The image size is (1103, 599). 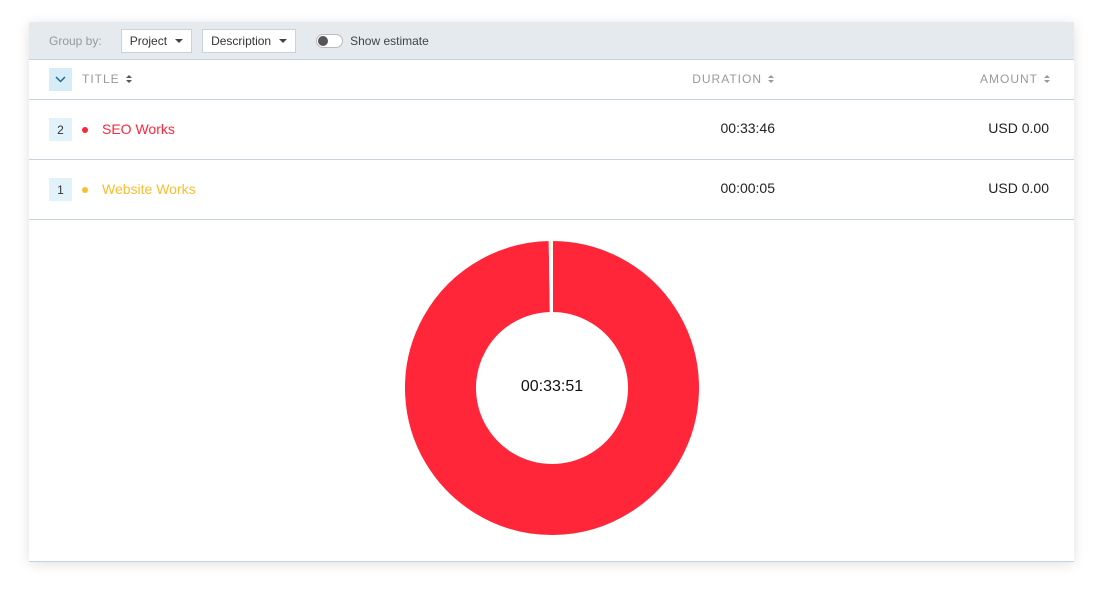 What do you see at coordinates (551, 80) in the screenshot?
I see `table-header: TITLE DURATION AMOUNT` at bounding box center [551, 80].